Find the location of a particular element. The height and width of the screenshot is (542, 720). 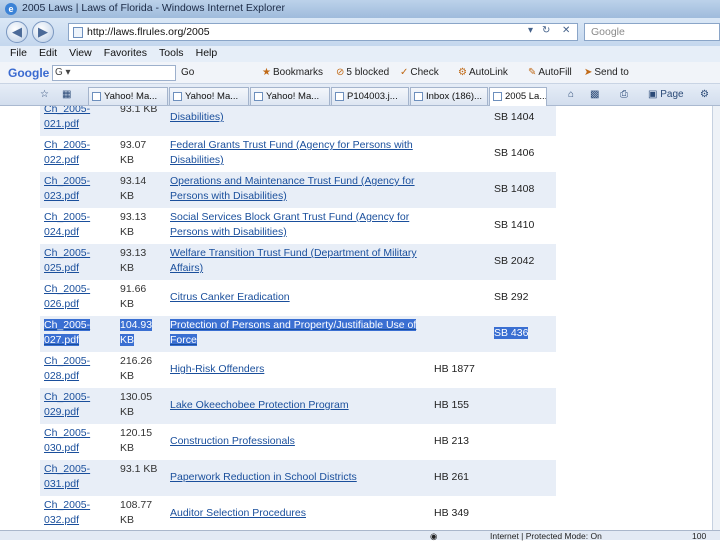

forward-button: ▶ is located at coordinates (43, 32).